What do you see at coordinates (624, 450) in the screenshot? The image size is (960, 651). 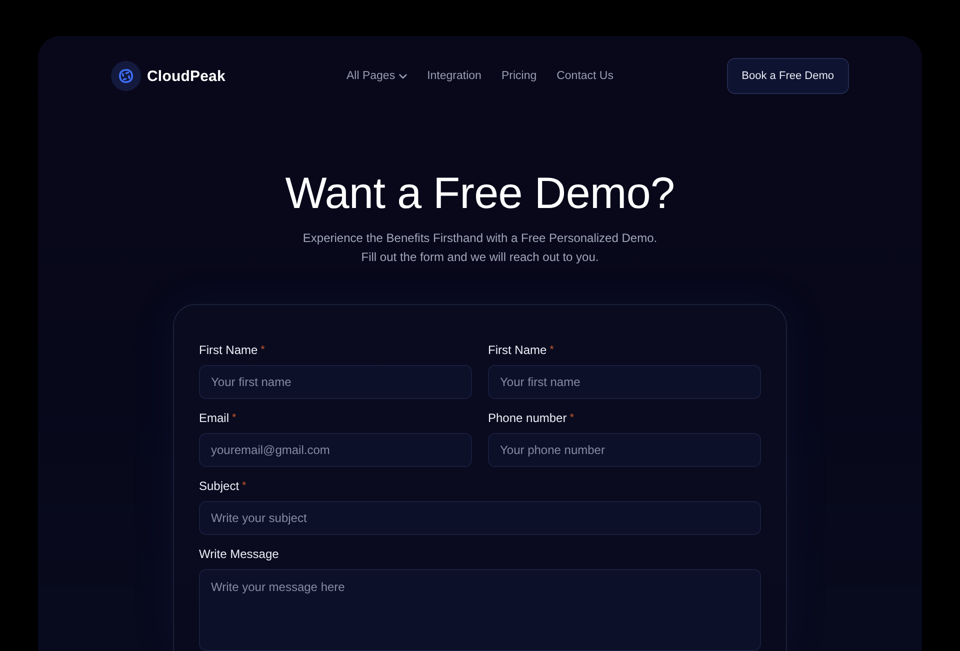 I see `input-field: Your phone number` at bounding box center [624, 450].